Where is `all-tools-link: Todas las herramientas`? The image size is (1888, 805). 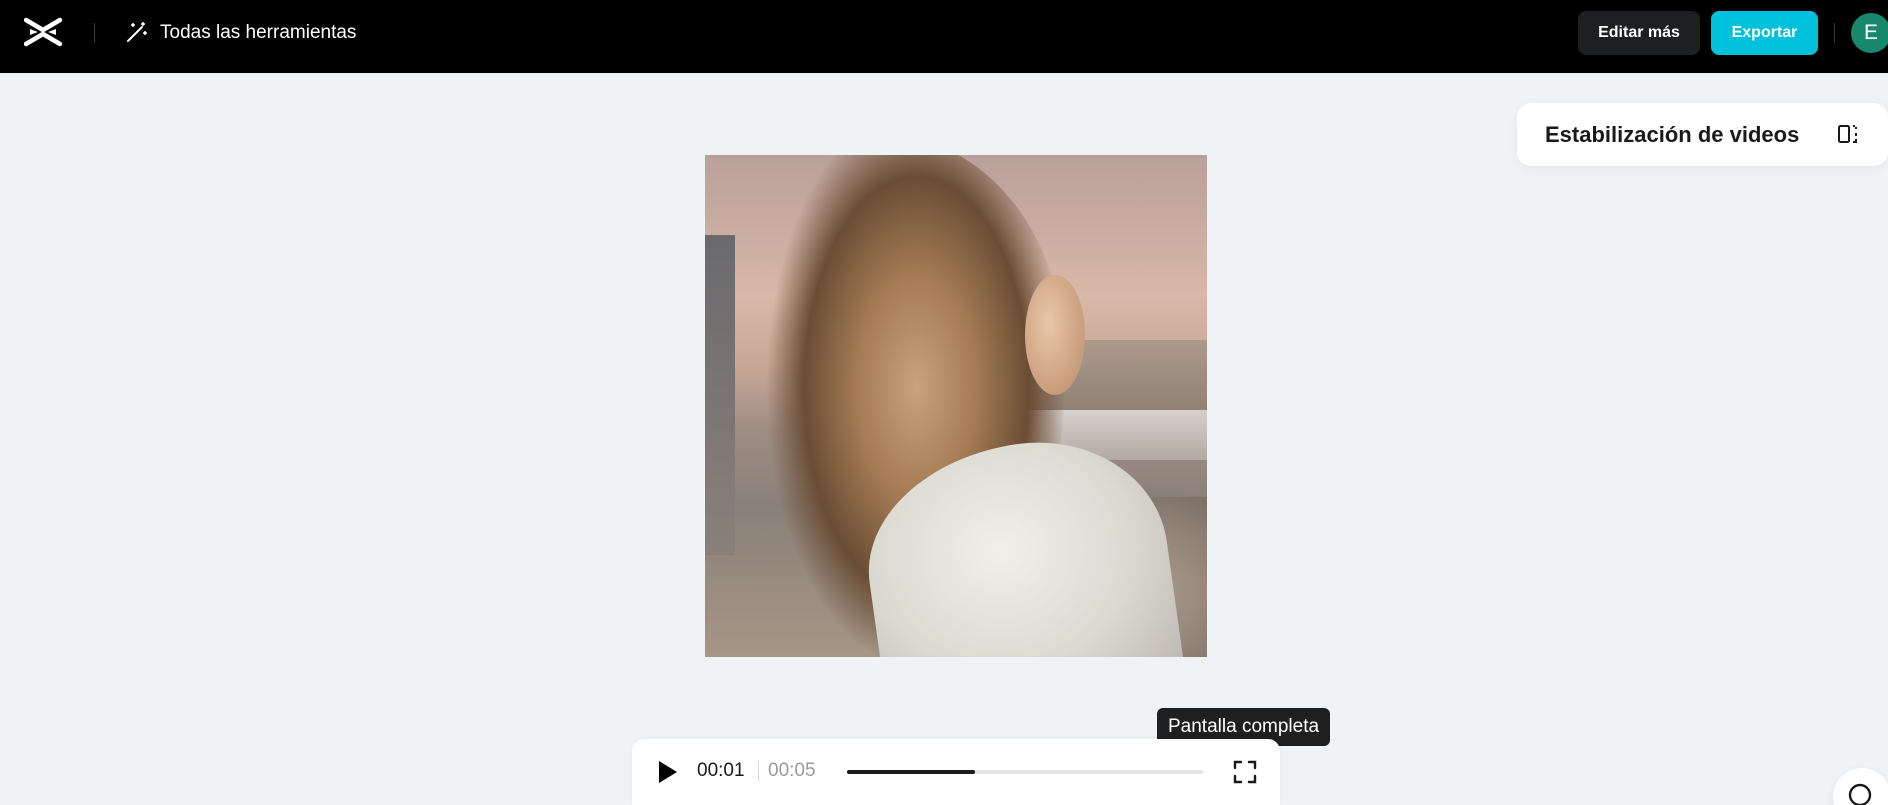 all-tools-link: Todas las herramientas is located at coordinates (240, 33).